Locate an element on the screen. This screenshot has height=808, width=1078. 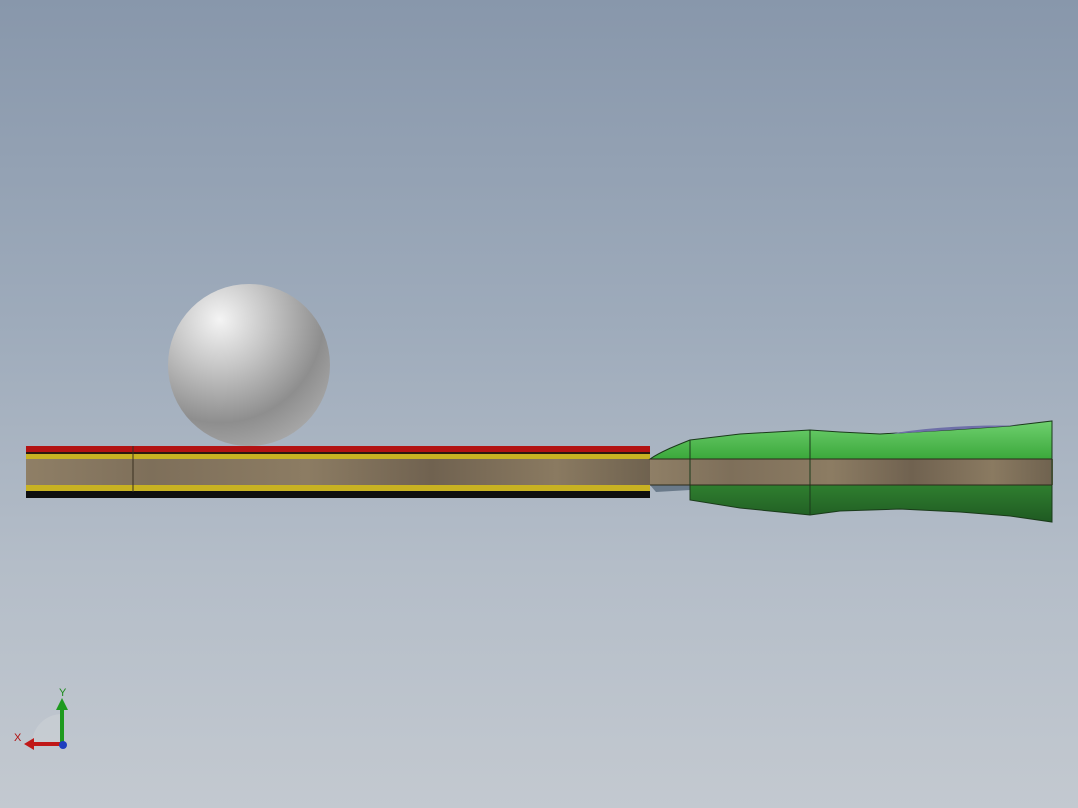
blade-yellow-sponge-top is located at coordinates (338, 456).